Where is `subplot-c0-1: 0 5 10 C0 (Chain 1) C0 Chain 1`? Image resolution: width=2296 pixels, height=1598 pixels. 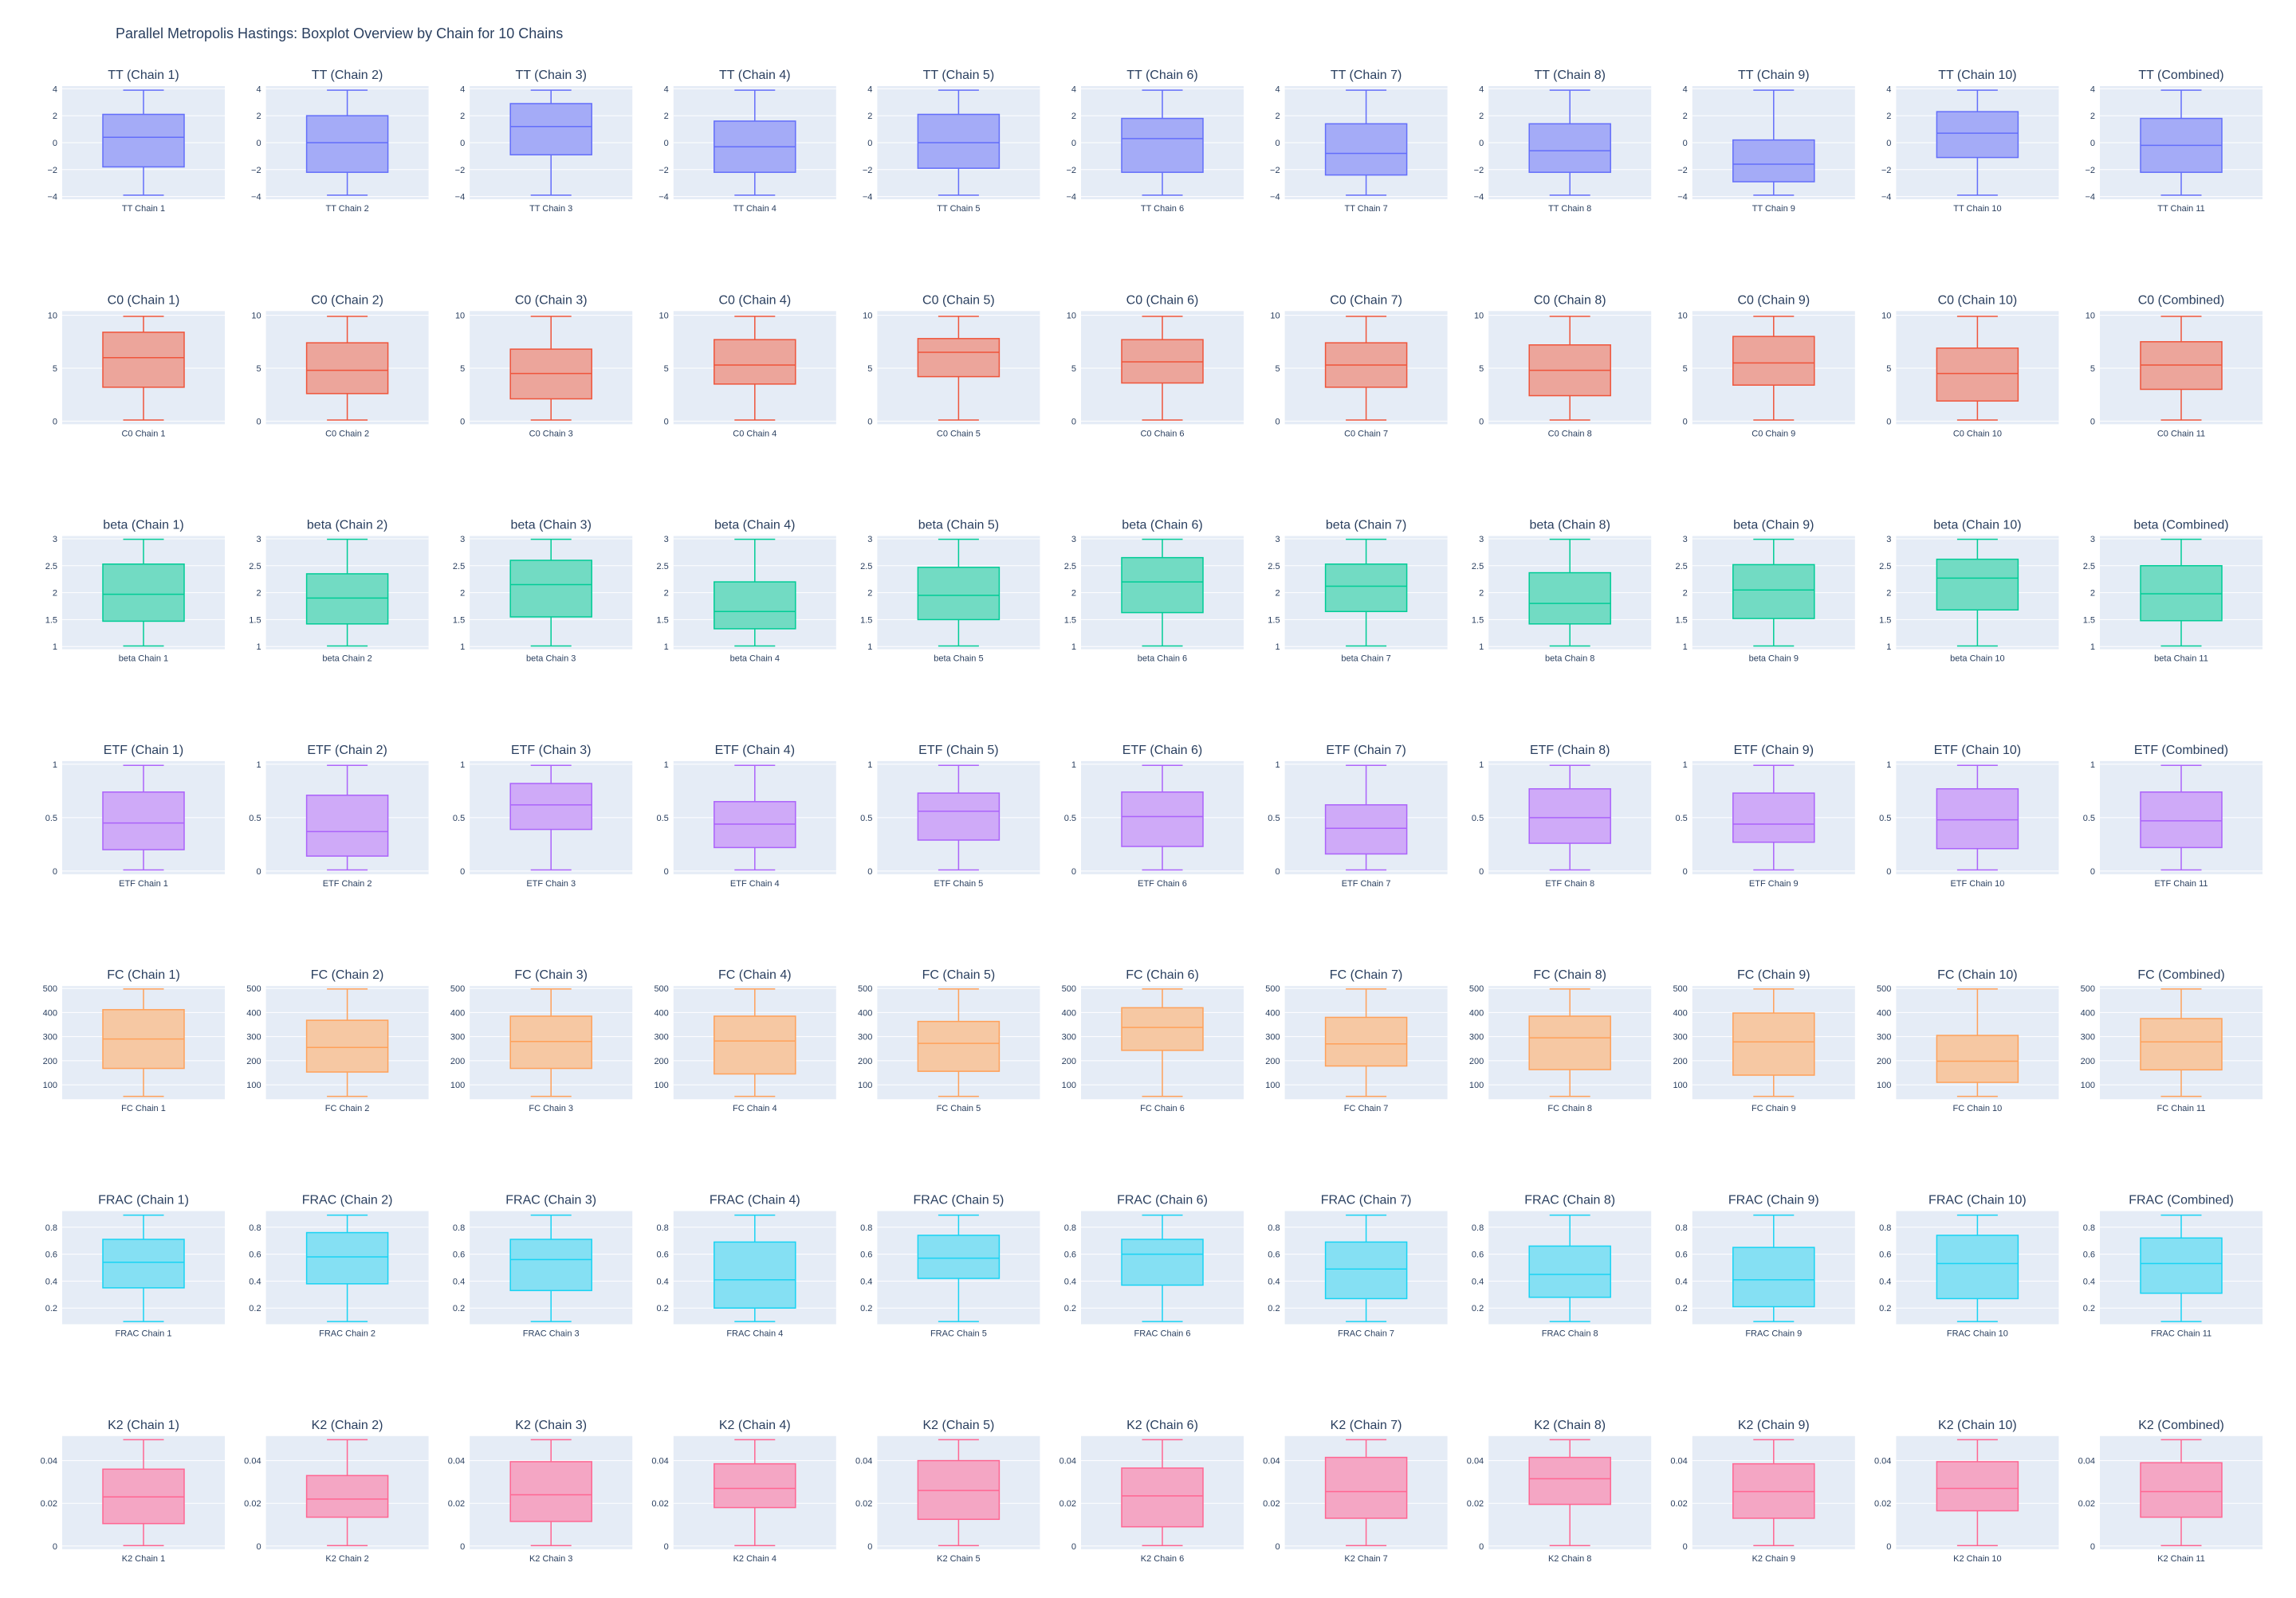
subplot-c0-1: 0 5 10 C0 (Chain 1) C0 Chain 1 is located at coordinates (136, 365).